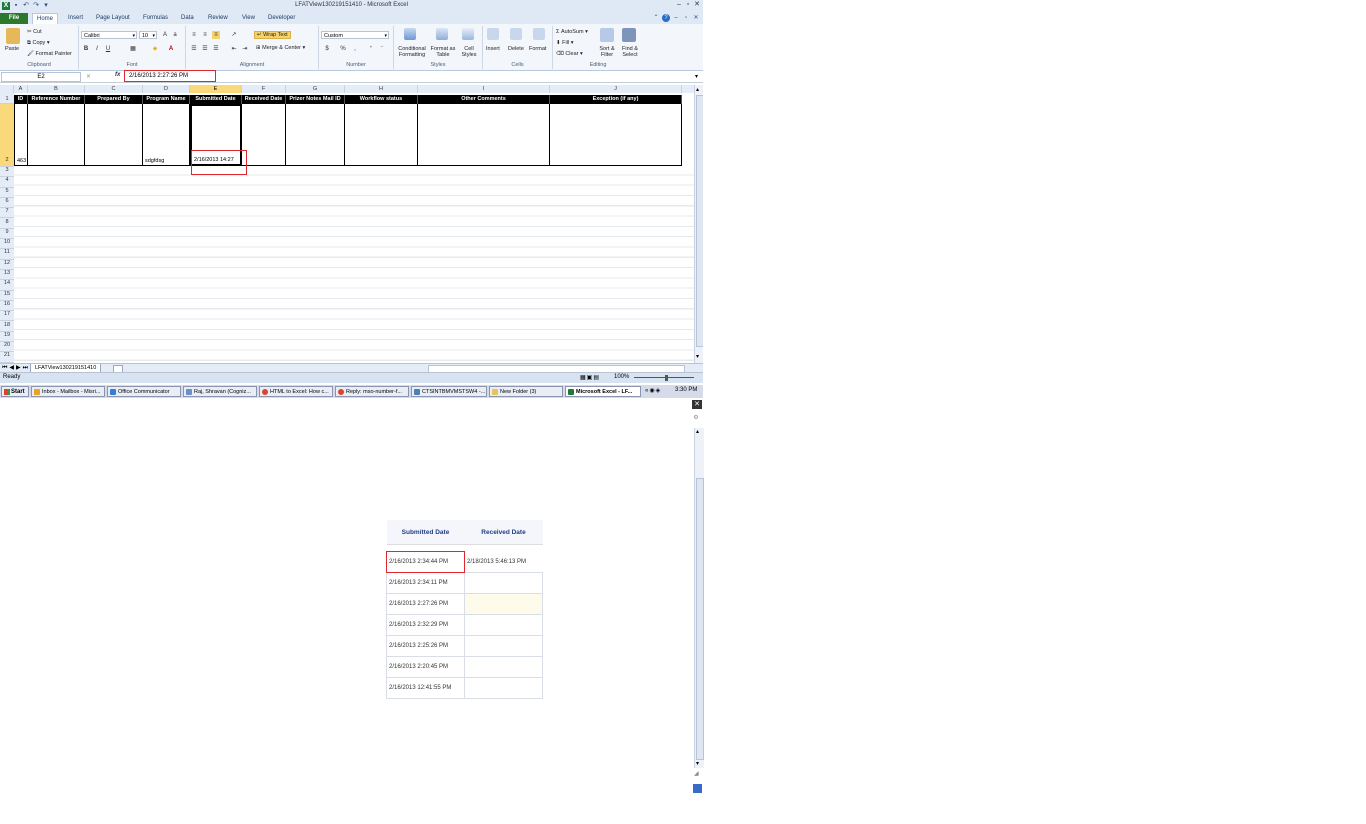 The height and width of the screenshot is (824, 1366). Describe the element at coordinates (56, 135) in the screenshot. I see `cell-b2` at that location.